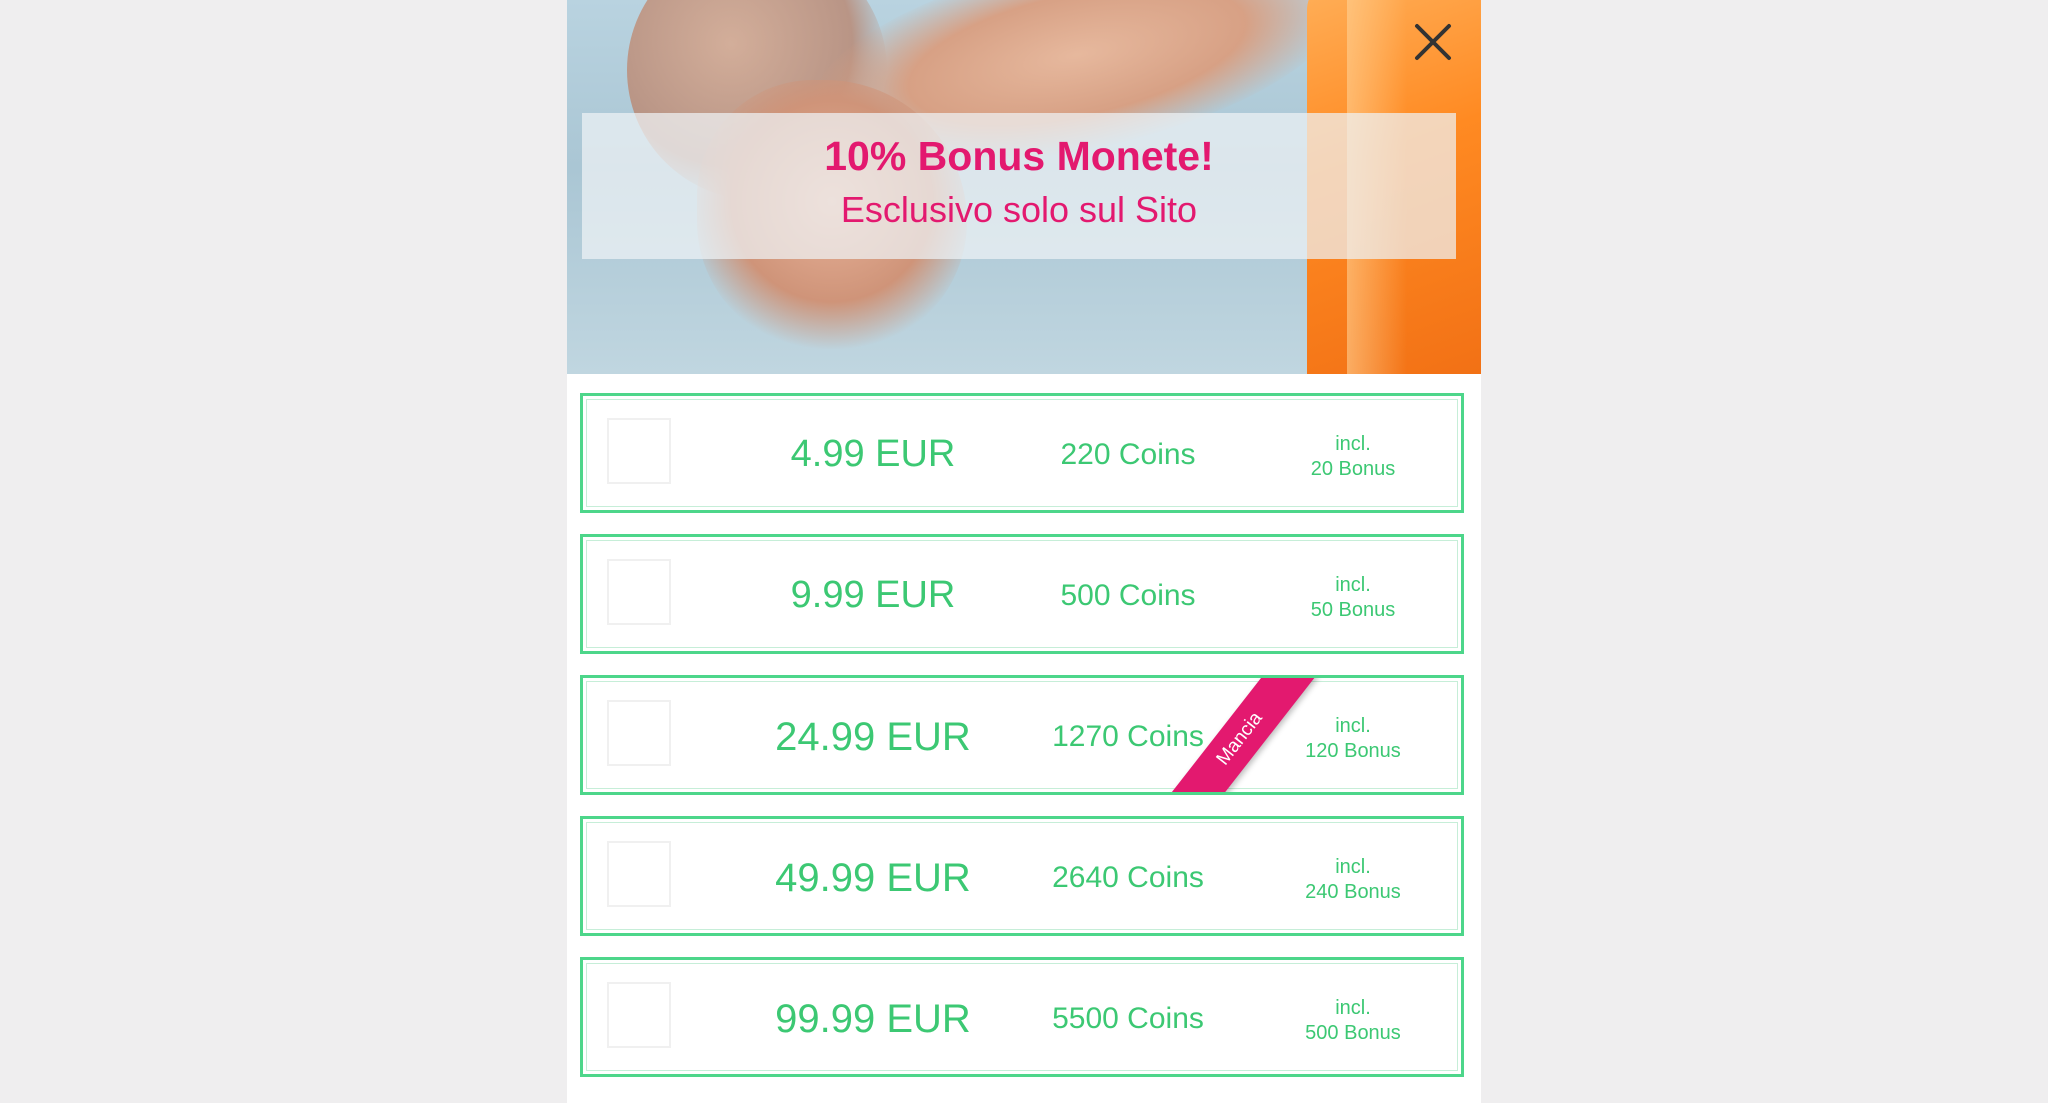 The width and height of the screenshot is (2048, 1103). What do you see at coordinates (1022, 876) in the screenshot?
I see `offer-row: 49.99 EUR 2640 Coins incl. 240 Bonus` at bounding box center [1022, 876].